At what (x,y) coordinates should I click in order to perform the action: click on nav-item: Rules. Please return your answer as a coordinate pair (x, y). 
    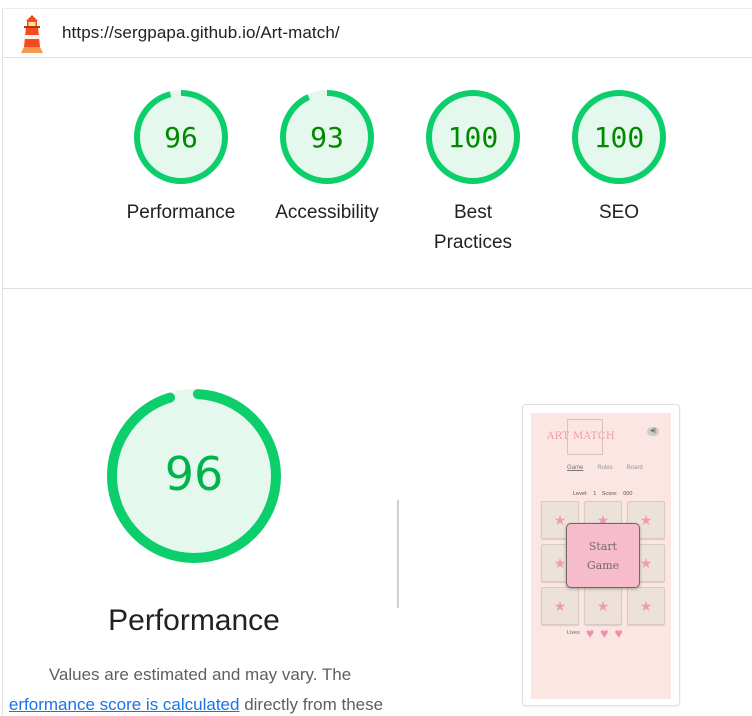
    Looking at the image, I should click on (605, 468).